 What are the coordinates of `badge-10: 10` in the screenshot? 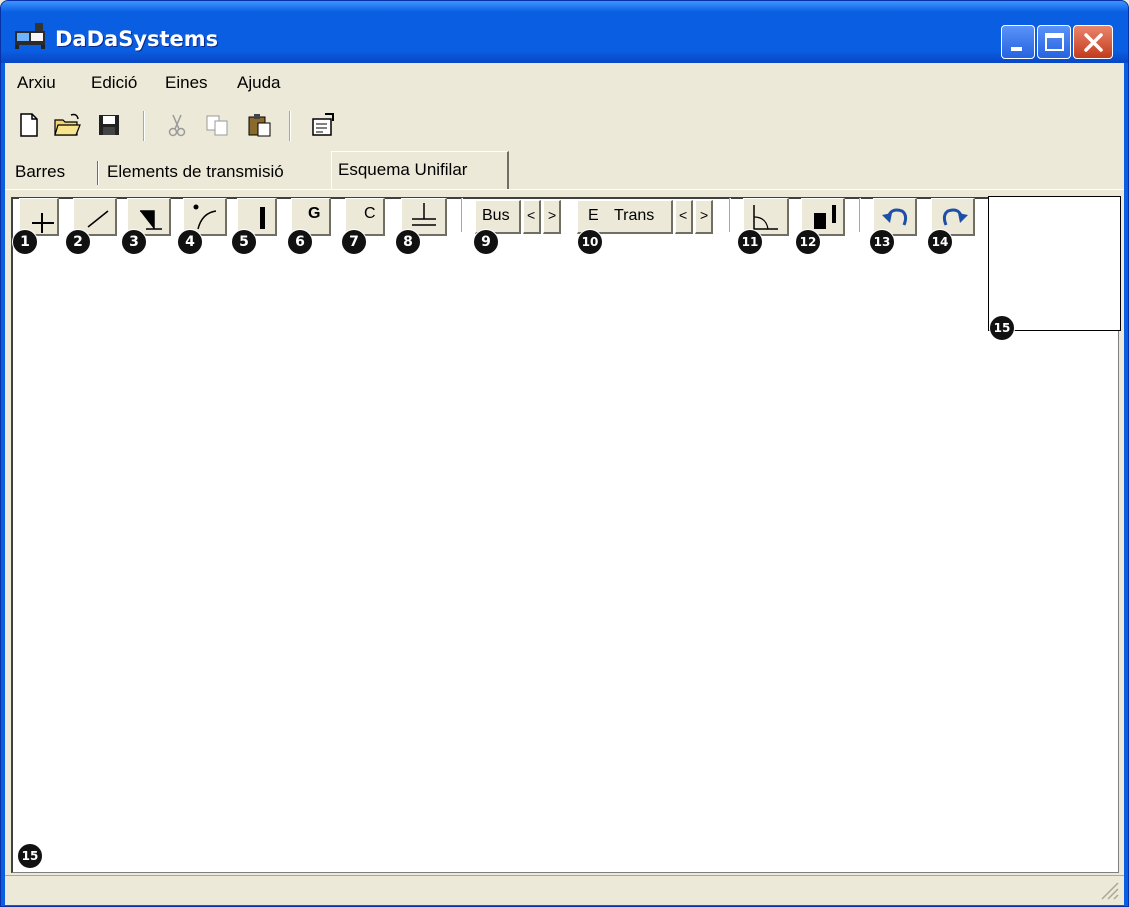 It's located at (590, 242).